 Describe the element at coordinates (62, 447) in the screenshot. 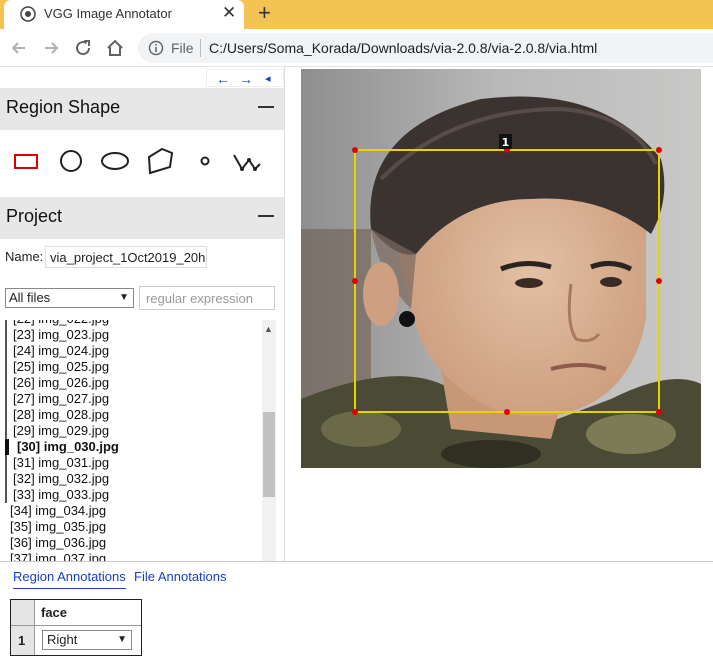

I see `file-list-item: [30] img_030.jpg` at that location.